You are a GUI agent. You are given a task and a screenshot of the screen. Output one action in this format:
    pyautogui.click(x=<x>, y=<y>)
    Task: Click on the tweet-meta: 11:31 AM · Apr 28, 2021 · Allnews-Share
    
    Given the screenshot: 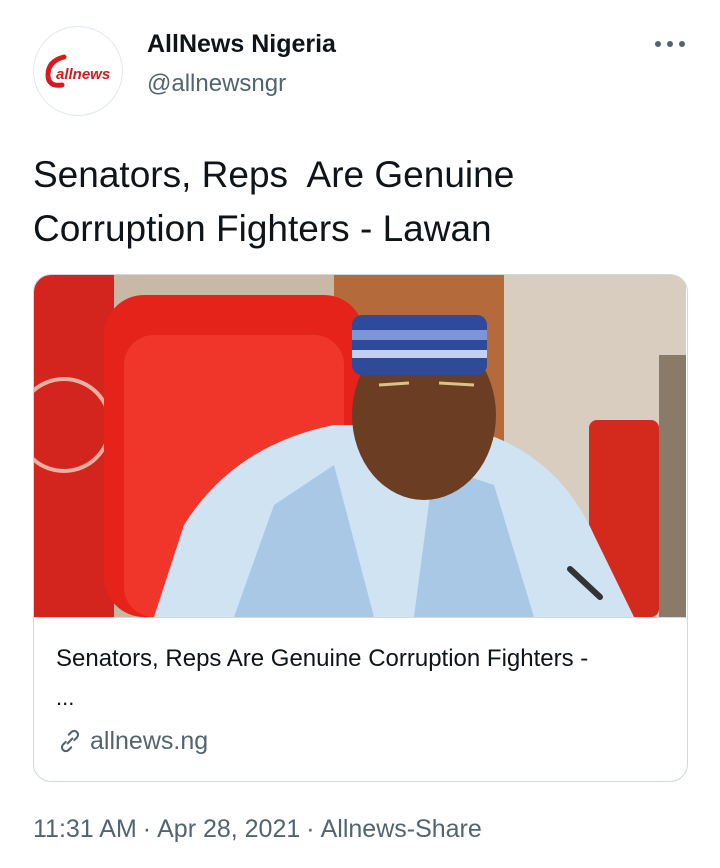 What is the action you would take?
    pyautogui.click(x=257, y=829)
    